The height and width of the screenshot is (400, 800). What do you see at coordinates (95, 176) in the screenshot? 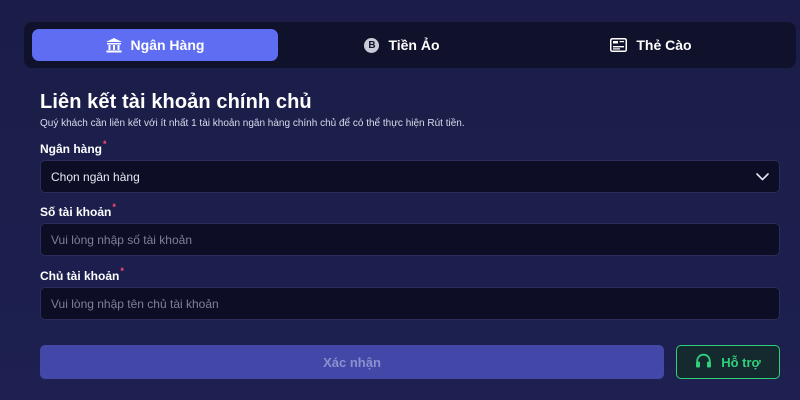
I see `bank-select-value: Chọn ngân hàng` at bounding box center [95, 176].